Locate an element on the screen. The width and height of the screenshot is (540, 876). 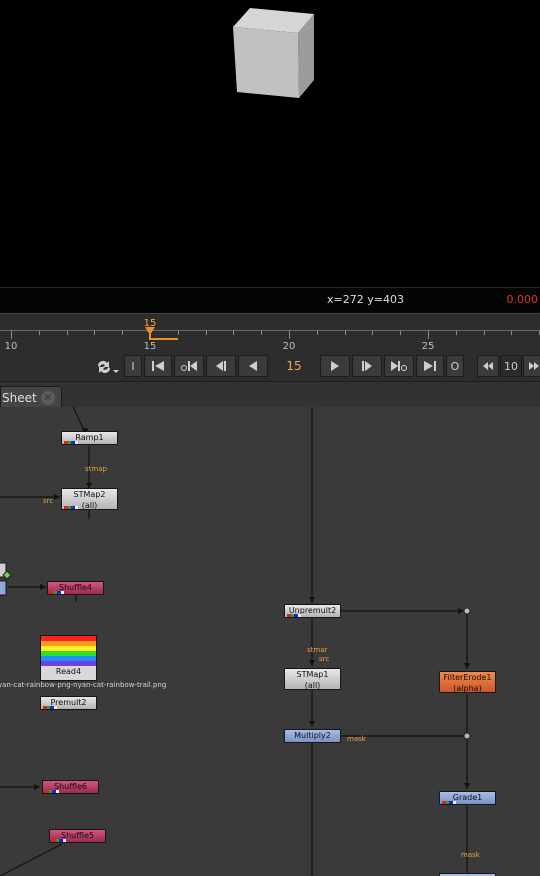
node-sublabel: (all) is located at coordinates (312, 685).